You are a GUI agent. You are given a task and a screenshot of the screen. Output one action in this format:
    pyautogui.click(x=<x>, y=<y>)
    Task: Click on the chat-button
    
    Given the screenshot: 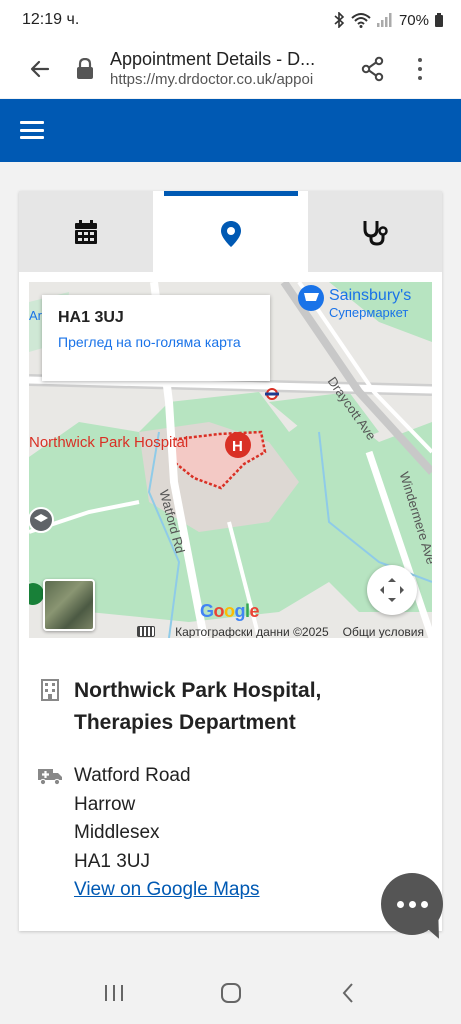 What is the action you would take?
    pyautogui.click(x=412, y=904)
    